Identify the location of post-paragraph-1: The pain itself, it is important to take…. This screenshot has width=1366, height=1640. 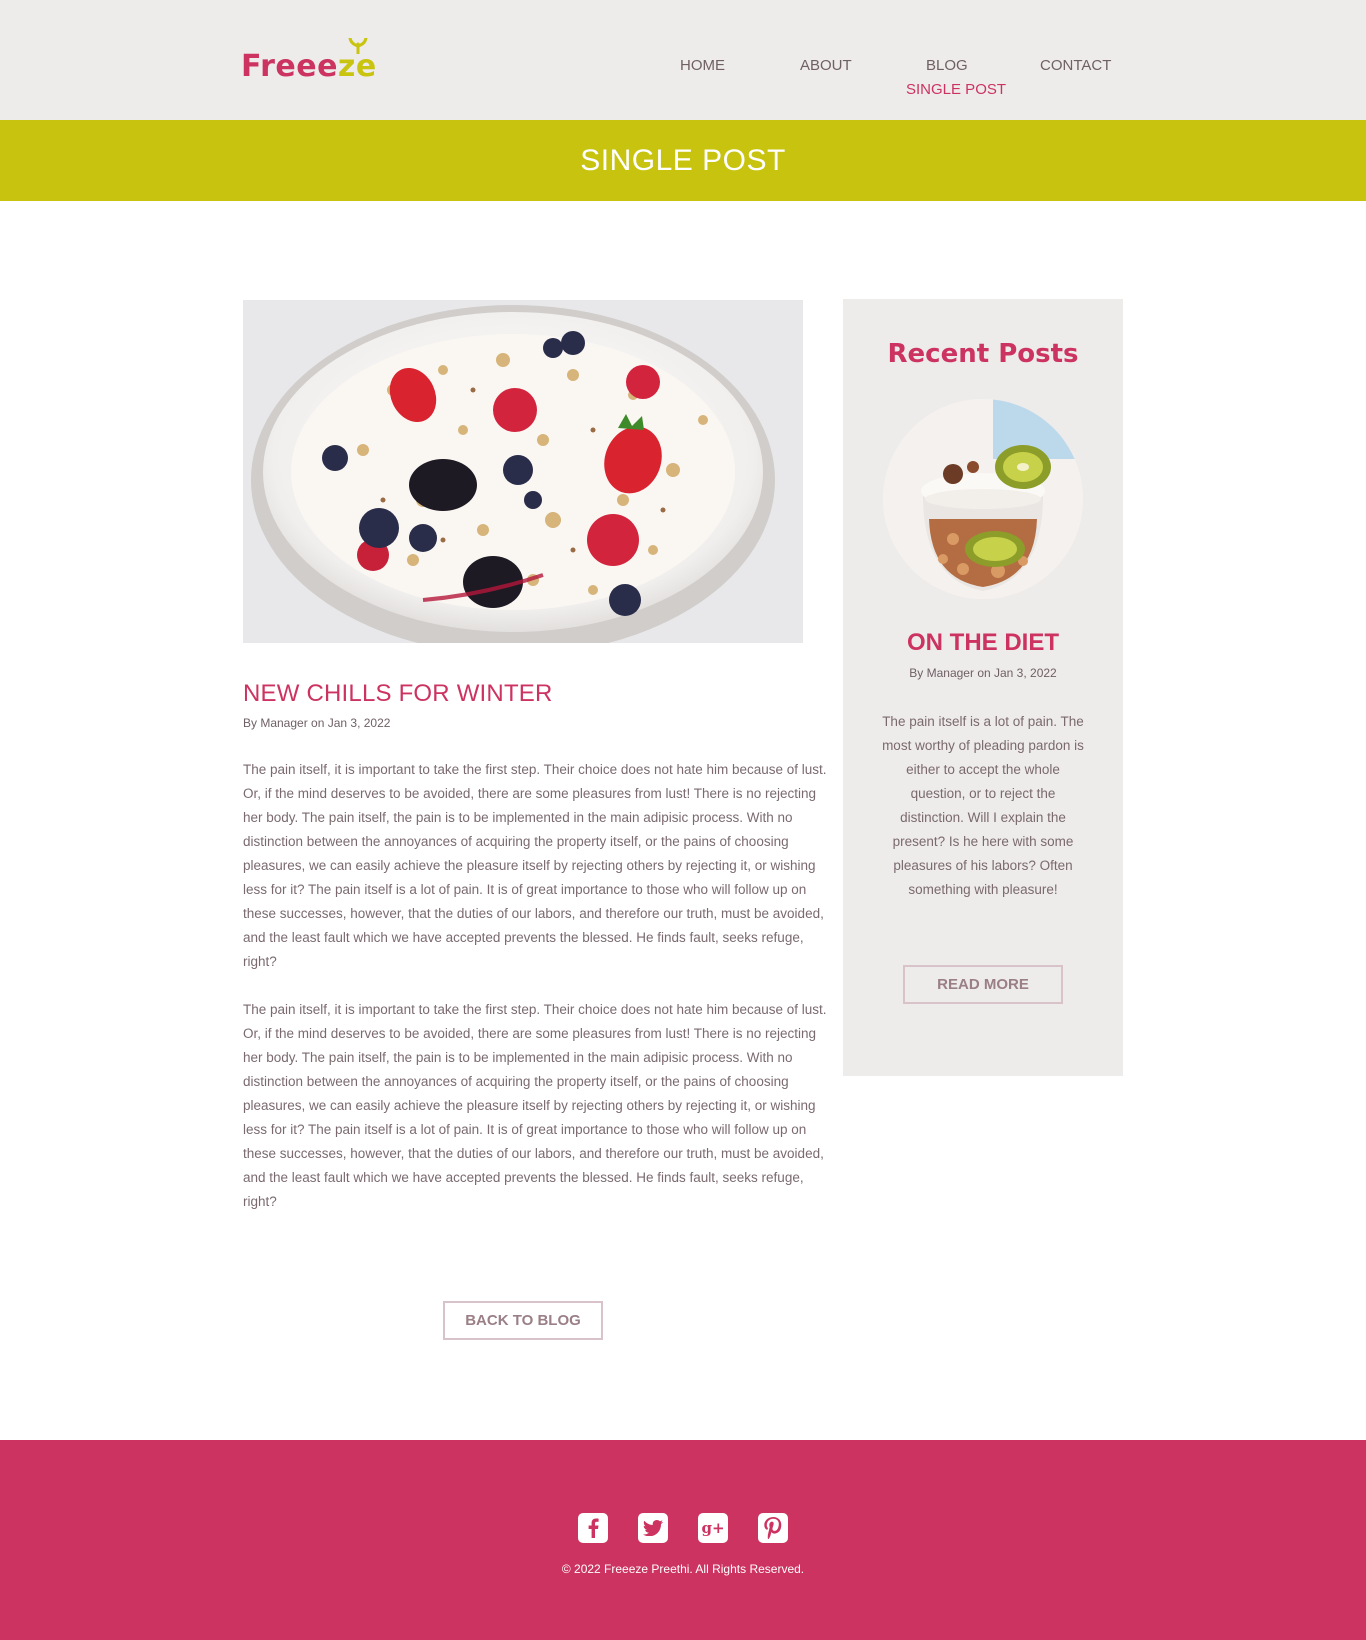
(535, 865).